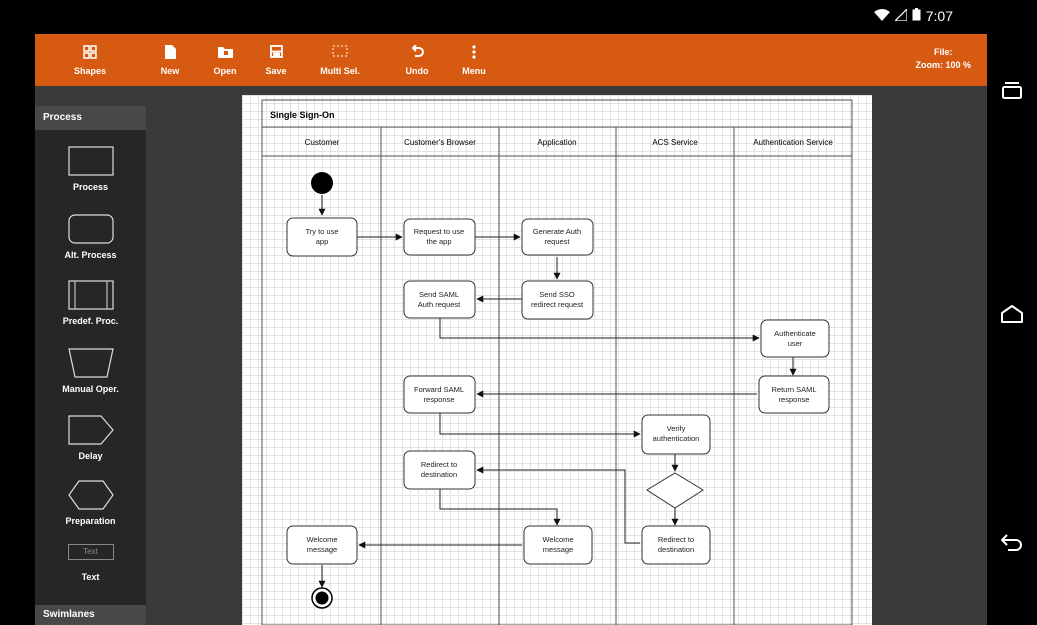 The image size is (1037, 625). I want to click on folder-icon, so click(225, 53).